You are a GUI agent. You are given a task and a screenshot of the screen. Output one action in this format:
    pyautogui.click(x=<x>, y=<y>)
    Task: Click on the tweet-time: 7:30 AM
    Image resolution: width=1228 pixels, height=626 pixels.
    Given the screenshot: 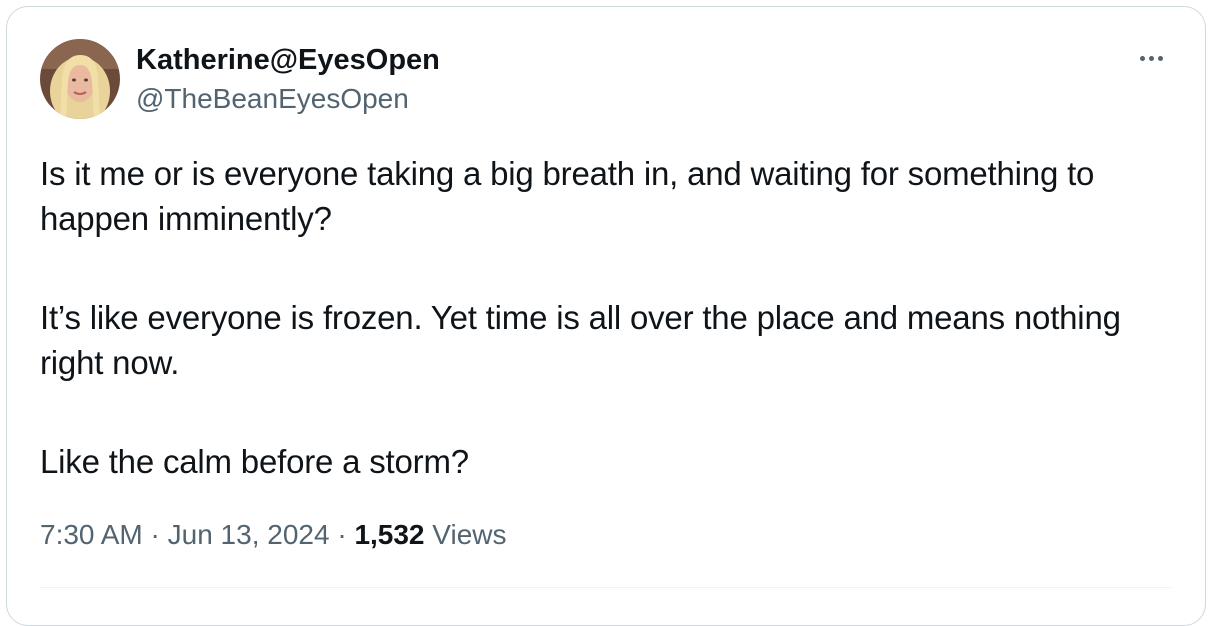 What is the action you would take?
    pyautogui.click(x=91, y=534)
    